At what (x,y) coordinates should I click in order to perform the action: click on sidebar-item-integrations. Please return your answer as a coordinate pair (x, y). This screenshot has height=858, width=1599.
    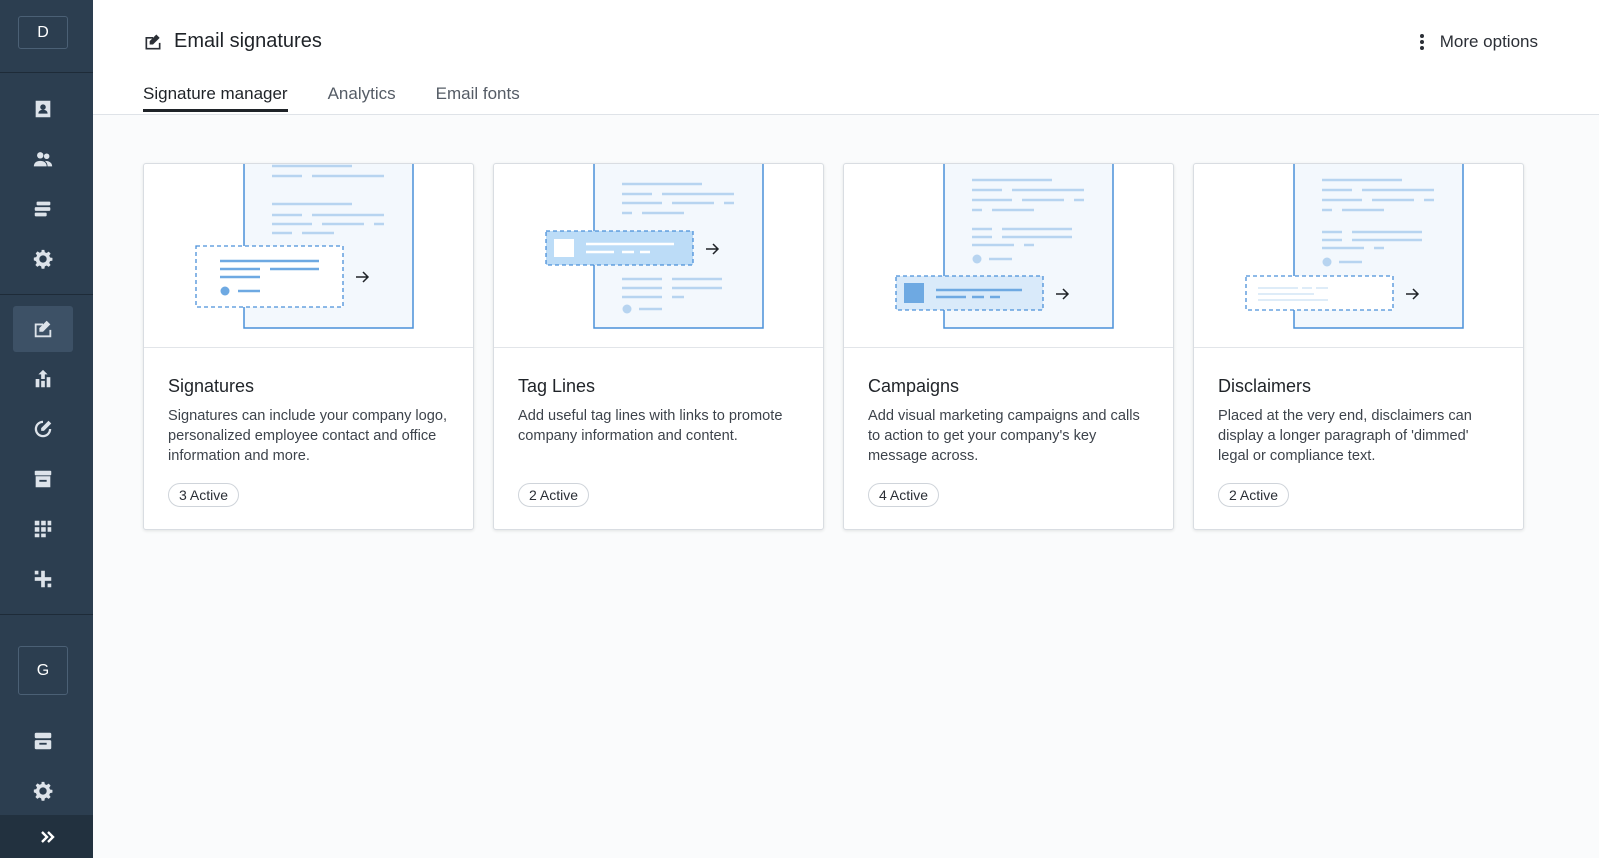
    Looking at the image, I should click on (43, 579).